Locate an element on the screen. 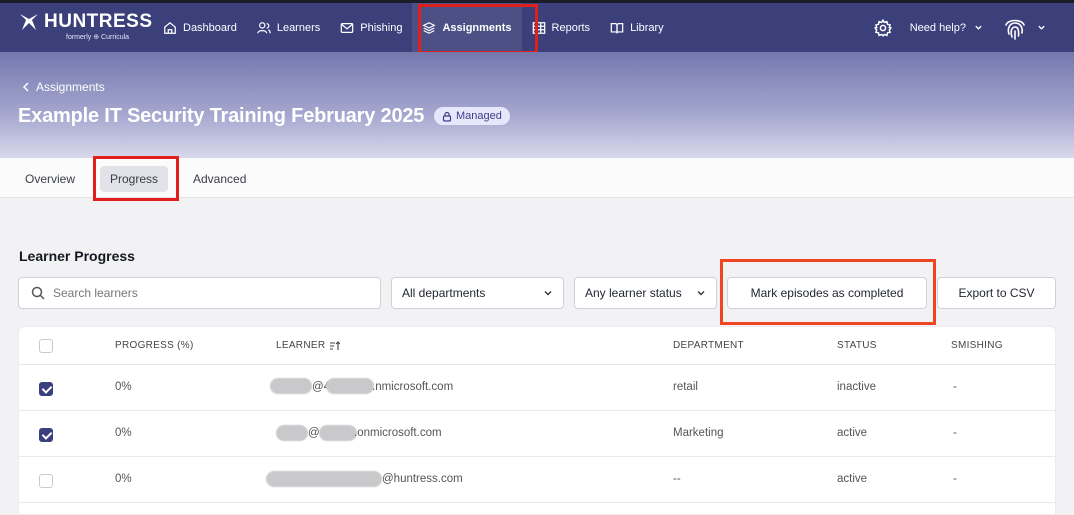 The height and width of the screenshot is (515, 1074). nav-label: Assignments is located at coordinates (477, 27).